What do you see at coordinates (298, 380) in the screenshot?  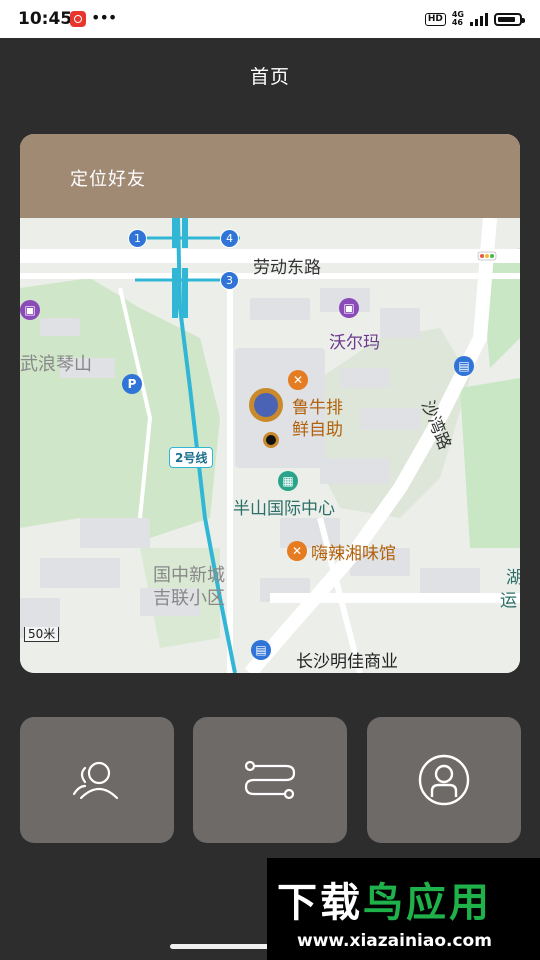 I see `restaurant-icon: ✕` at bounding box center [298, 380].